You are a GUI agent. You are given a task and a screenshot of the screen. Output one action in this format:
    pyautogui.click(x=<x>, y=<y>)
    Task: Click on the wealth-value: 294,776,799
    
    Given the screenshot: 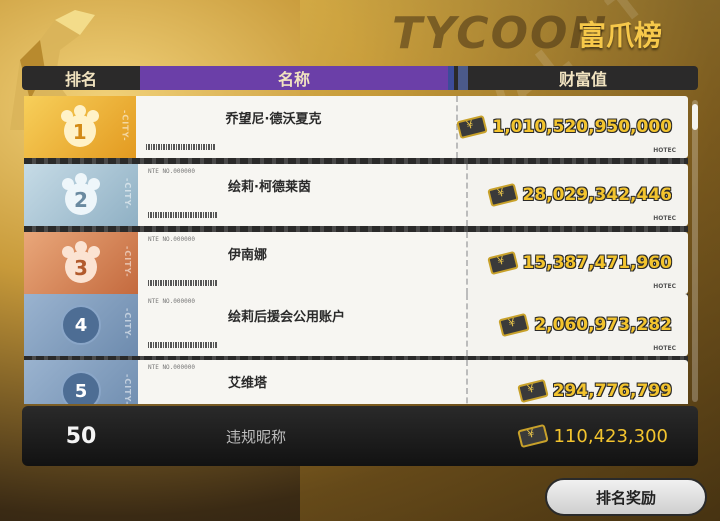 What is the action you would take?
    pyautogui.click(x=612, y=391)
    